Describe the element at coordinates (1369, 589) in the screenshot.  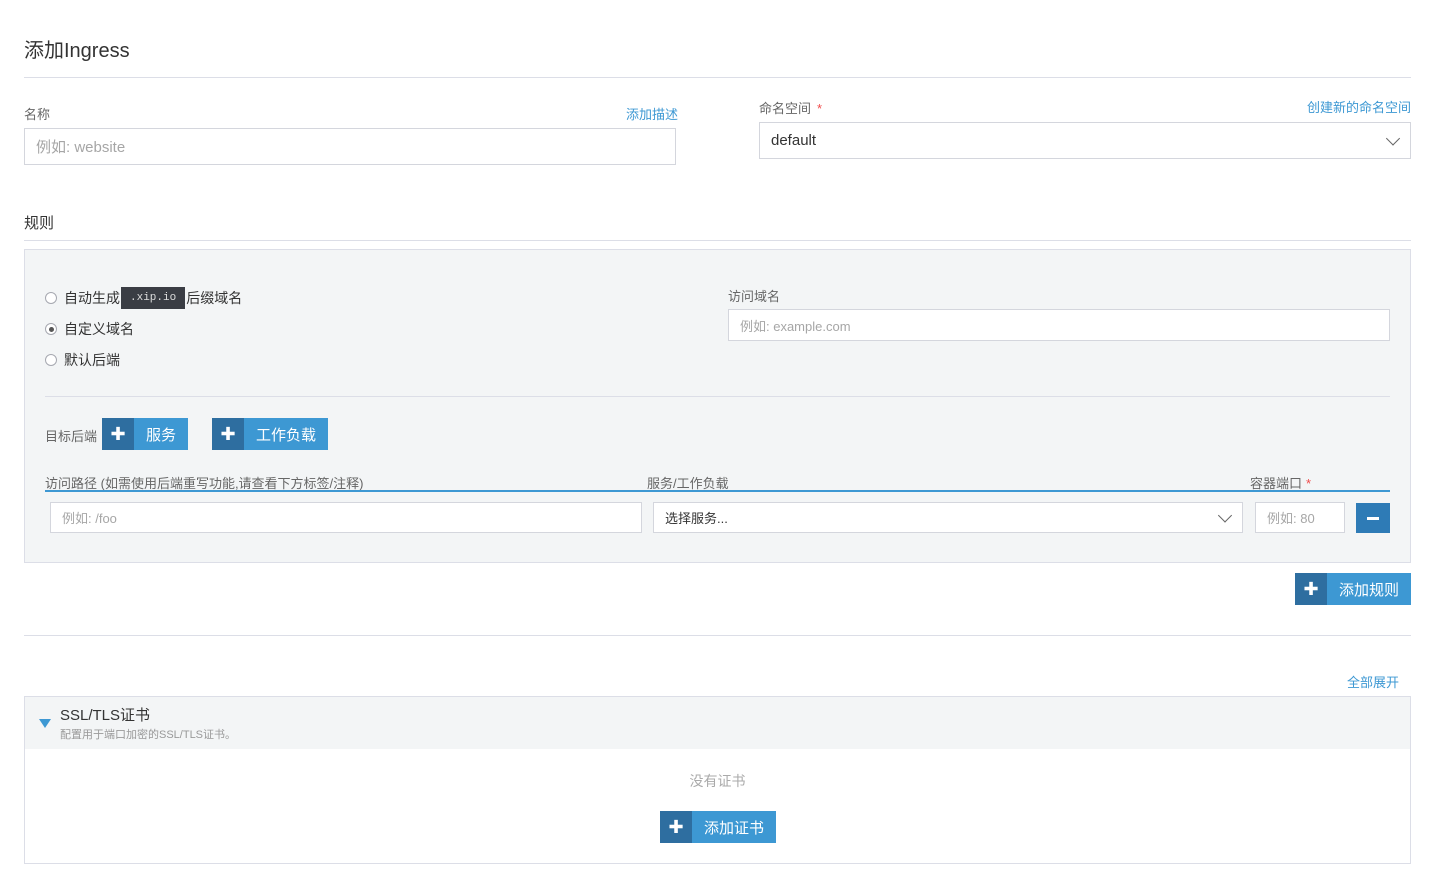
I see `add-rule-label: 添加规则` at that location.